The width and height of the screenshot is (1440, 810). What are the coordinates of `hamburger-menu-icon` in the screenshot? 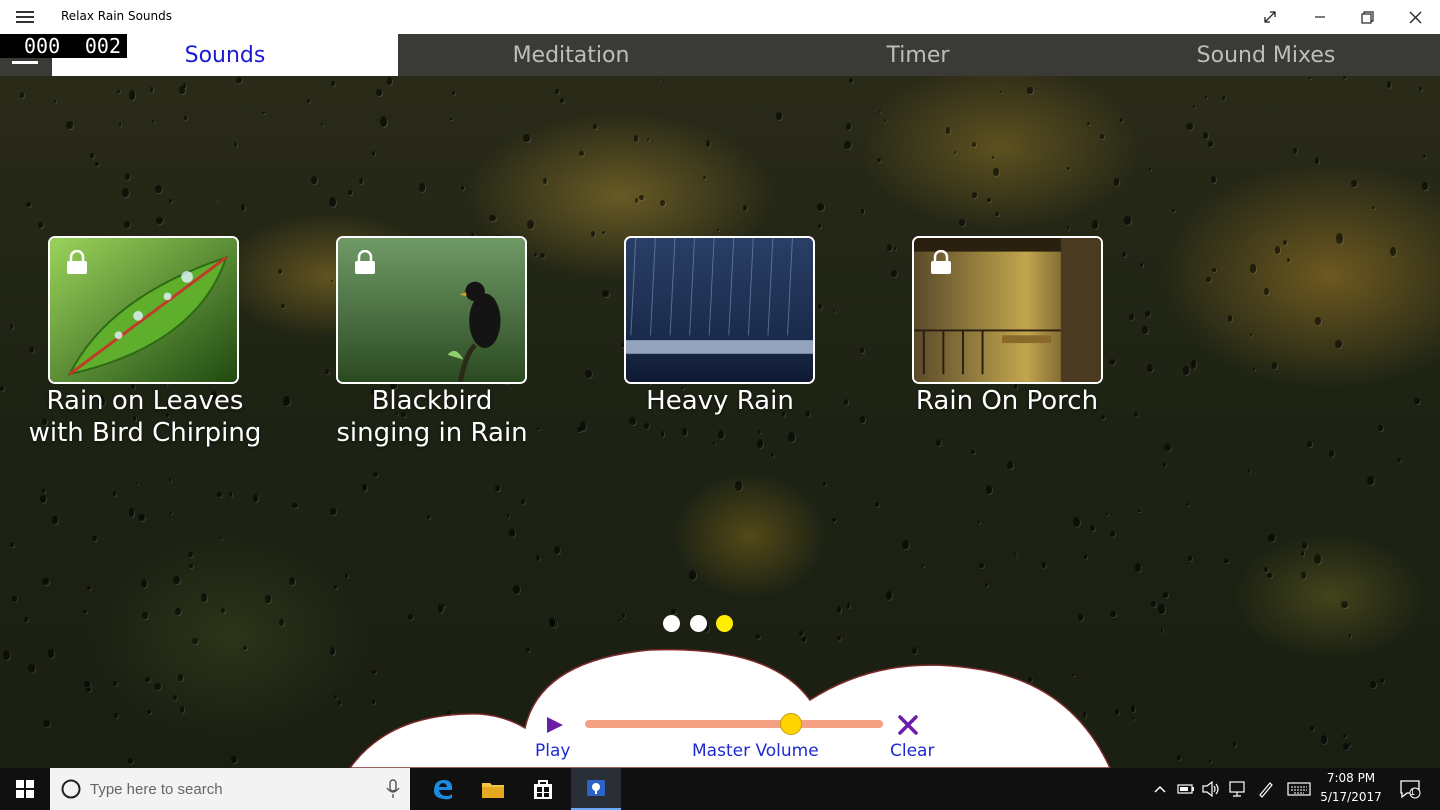 It's located at (25, 17).